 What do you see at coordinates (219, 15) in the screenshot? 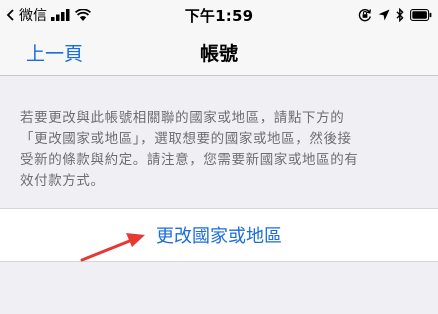
I see `status-bar: 微信 下午1:59` at bounding box center [219, 15].